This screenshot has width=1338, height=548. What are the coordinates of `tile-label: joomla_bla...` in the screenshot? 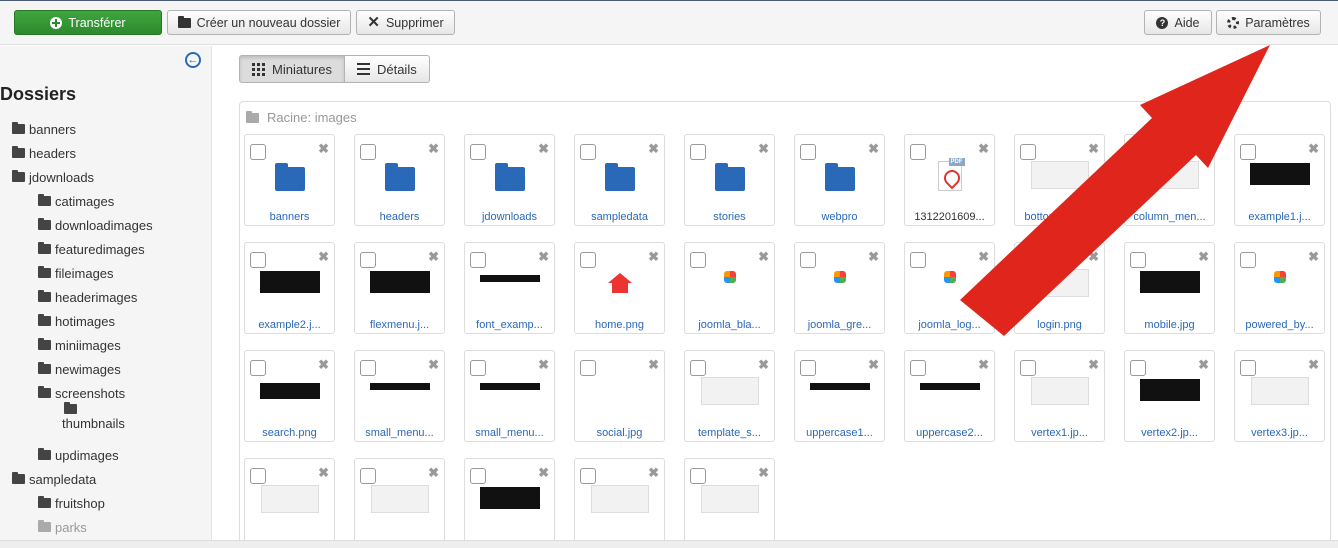 It's located at (729, 325).